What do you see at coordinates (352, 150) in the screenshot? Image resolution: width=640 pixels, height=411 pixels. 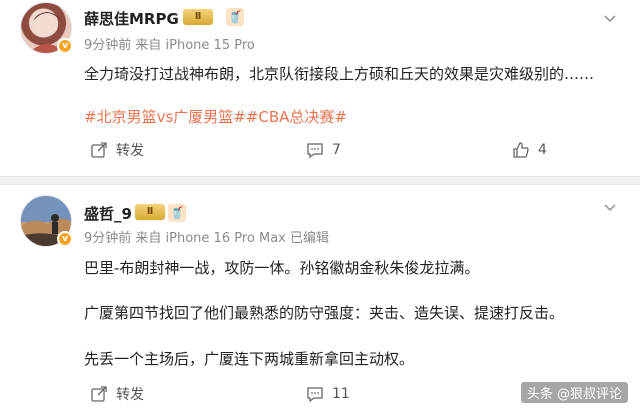 I see `action-bar: 转发 7 4` at bounding box center [352, 150].